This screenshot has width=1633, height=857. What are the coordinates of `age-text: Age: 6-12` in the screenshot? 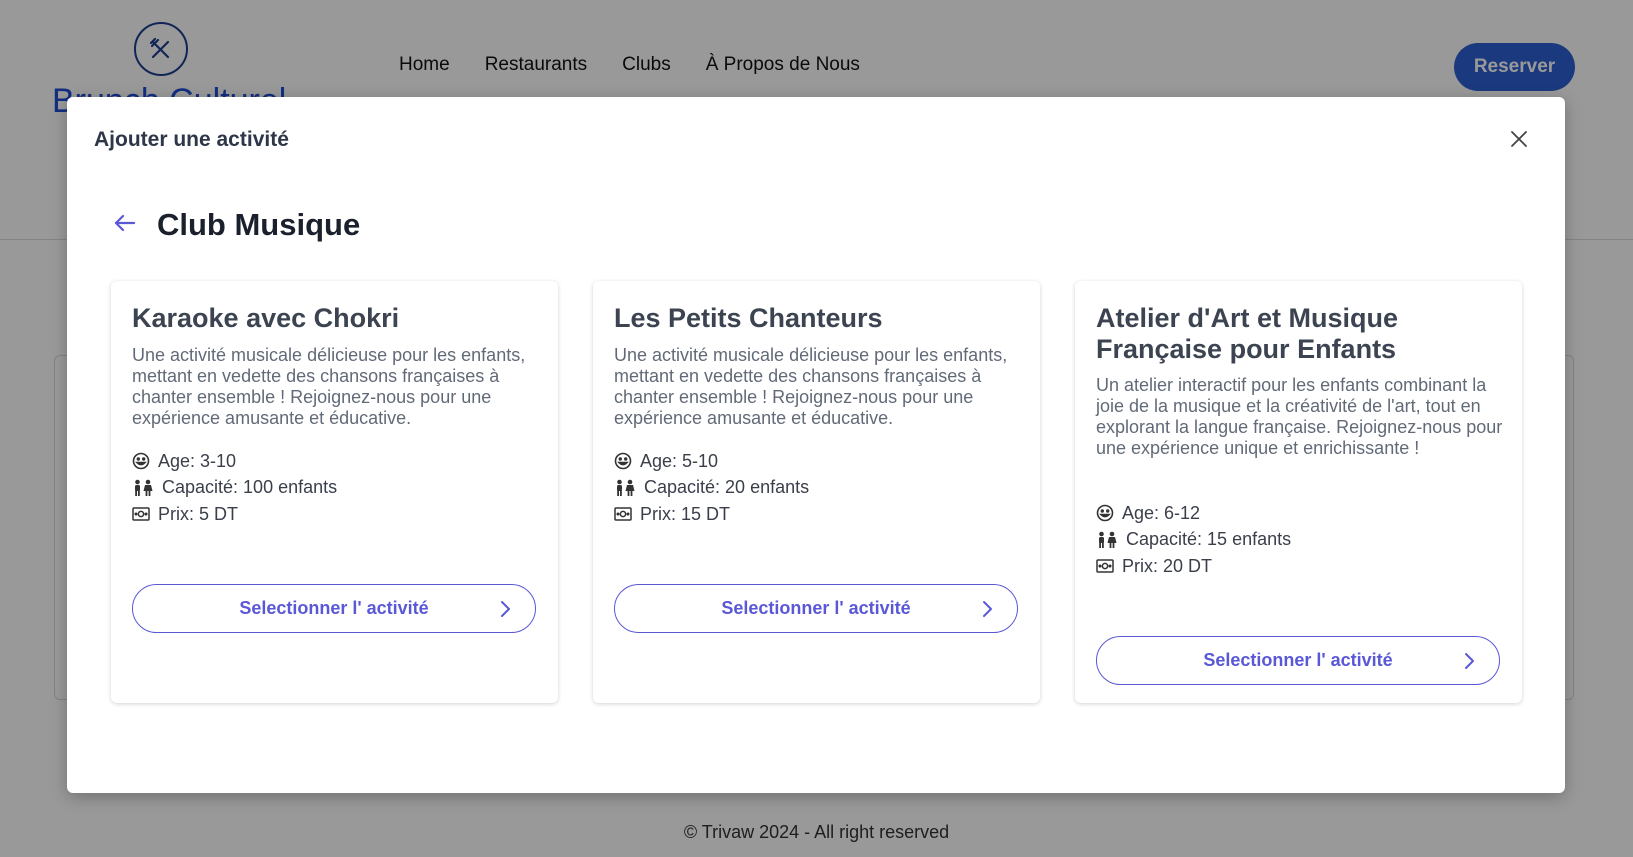 It's located at (1161, 512).